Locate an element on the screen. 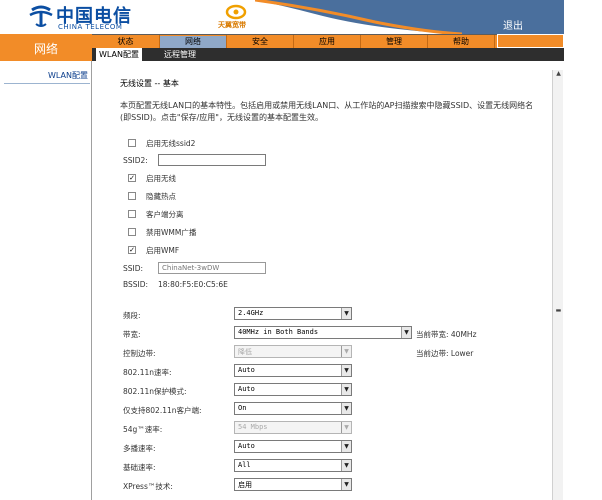 This screenshot has height=500, width=602. n-protection-select: Auto ▼ is located at coordinates (293, 389).